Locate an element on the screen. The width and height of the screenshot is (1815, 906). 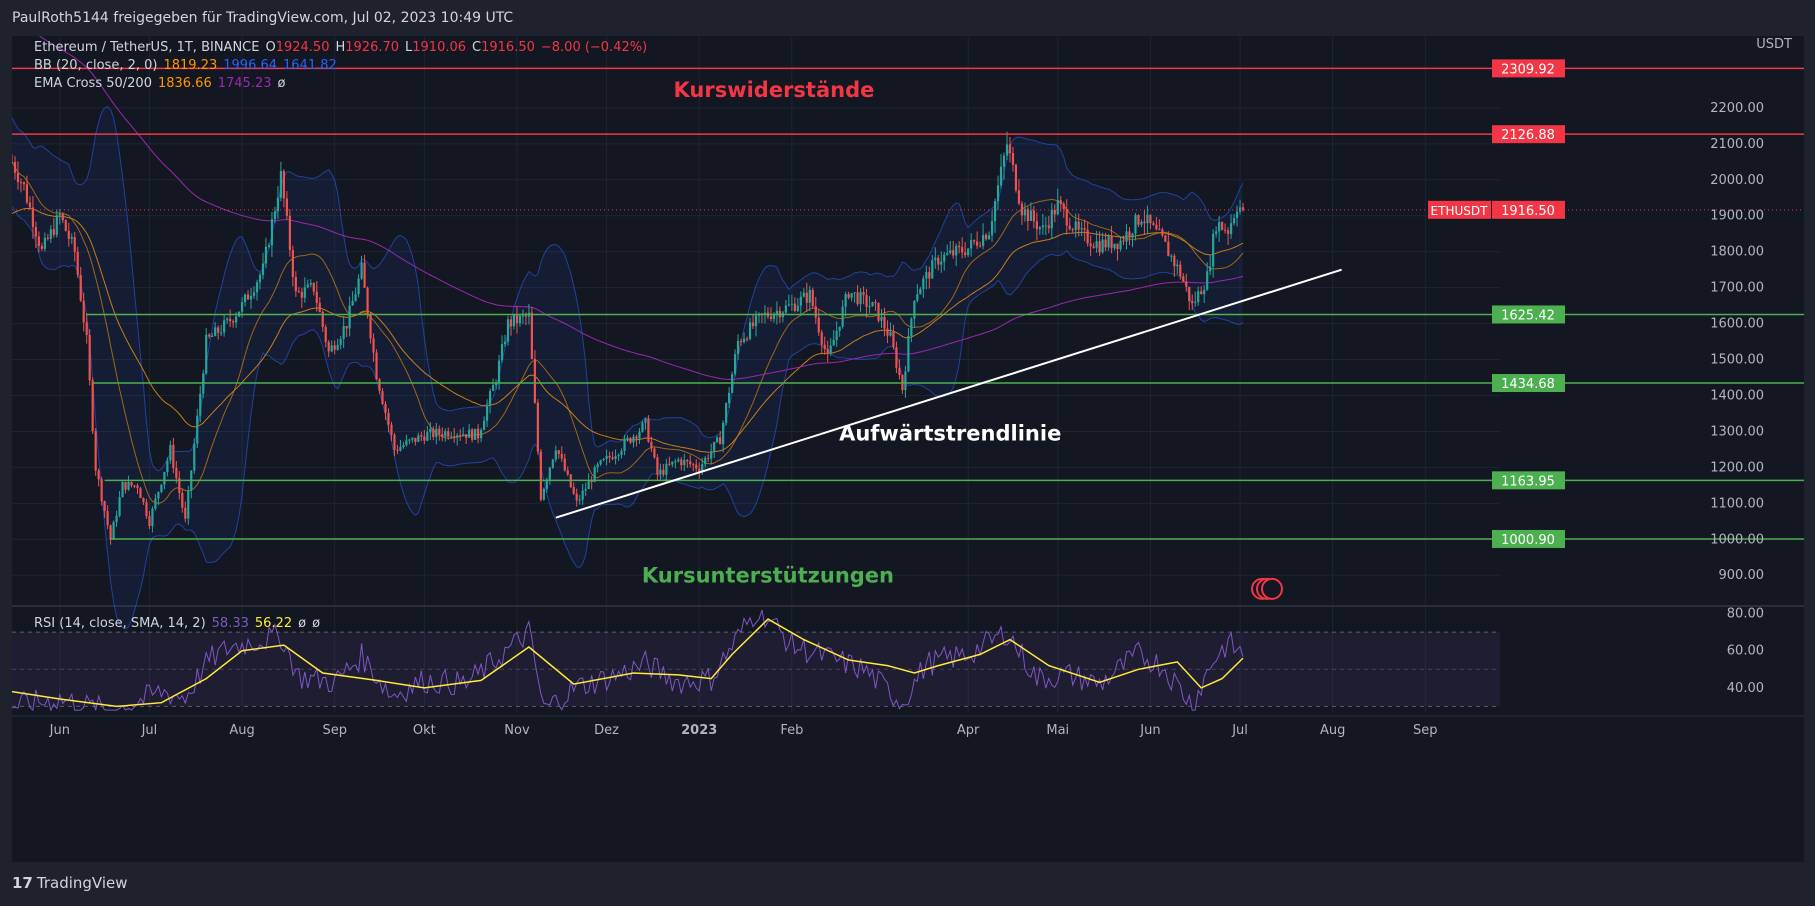
symbol-tag: ETHUSDT is located at coordinates (1460, 211).